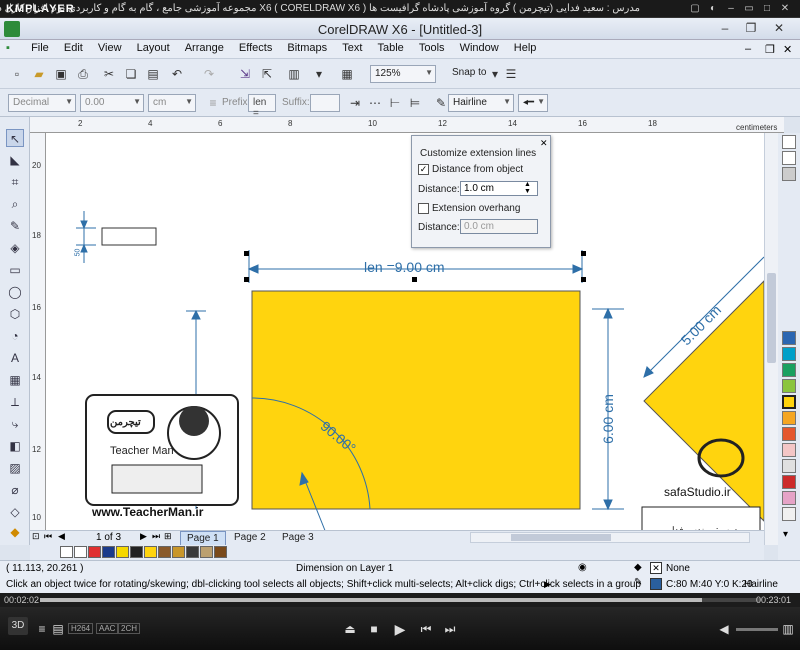 The image size is (800, 650). Describe the element at coordinates (220, 552) in the screenshot. I see `docswatch-sienna` at that location.